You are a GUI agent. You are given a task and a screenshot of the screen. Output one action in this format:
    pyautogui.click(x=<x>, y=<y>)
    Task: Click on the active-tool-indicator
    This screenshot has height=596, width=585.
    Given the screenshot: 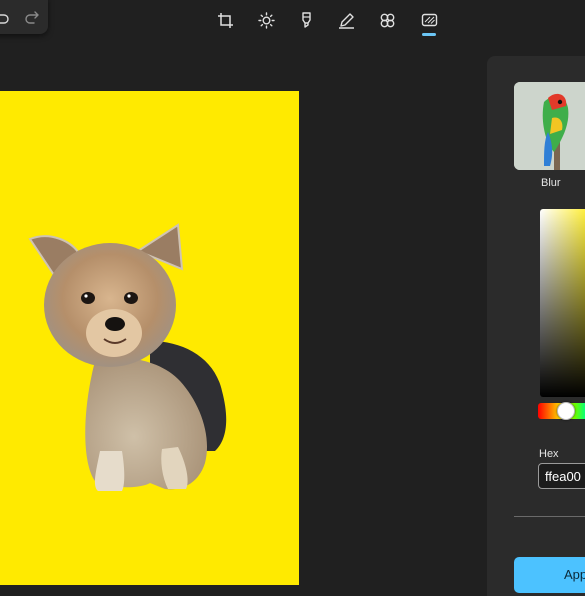 What is the action you would take?
    pyautogui.click(x=429, y=34)
    